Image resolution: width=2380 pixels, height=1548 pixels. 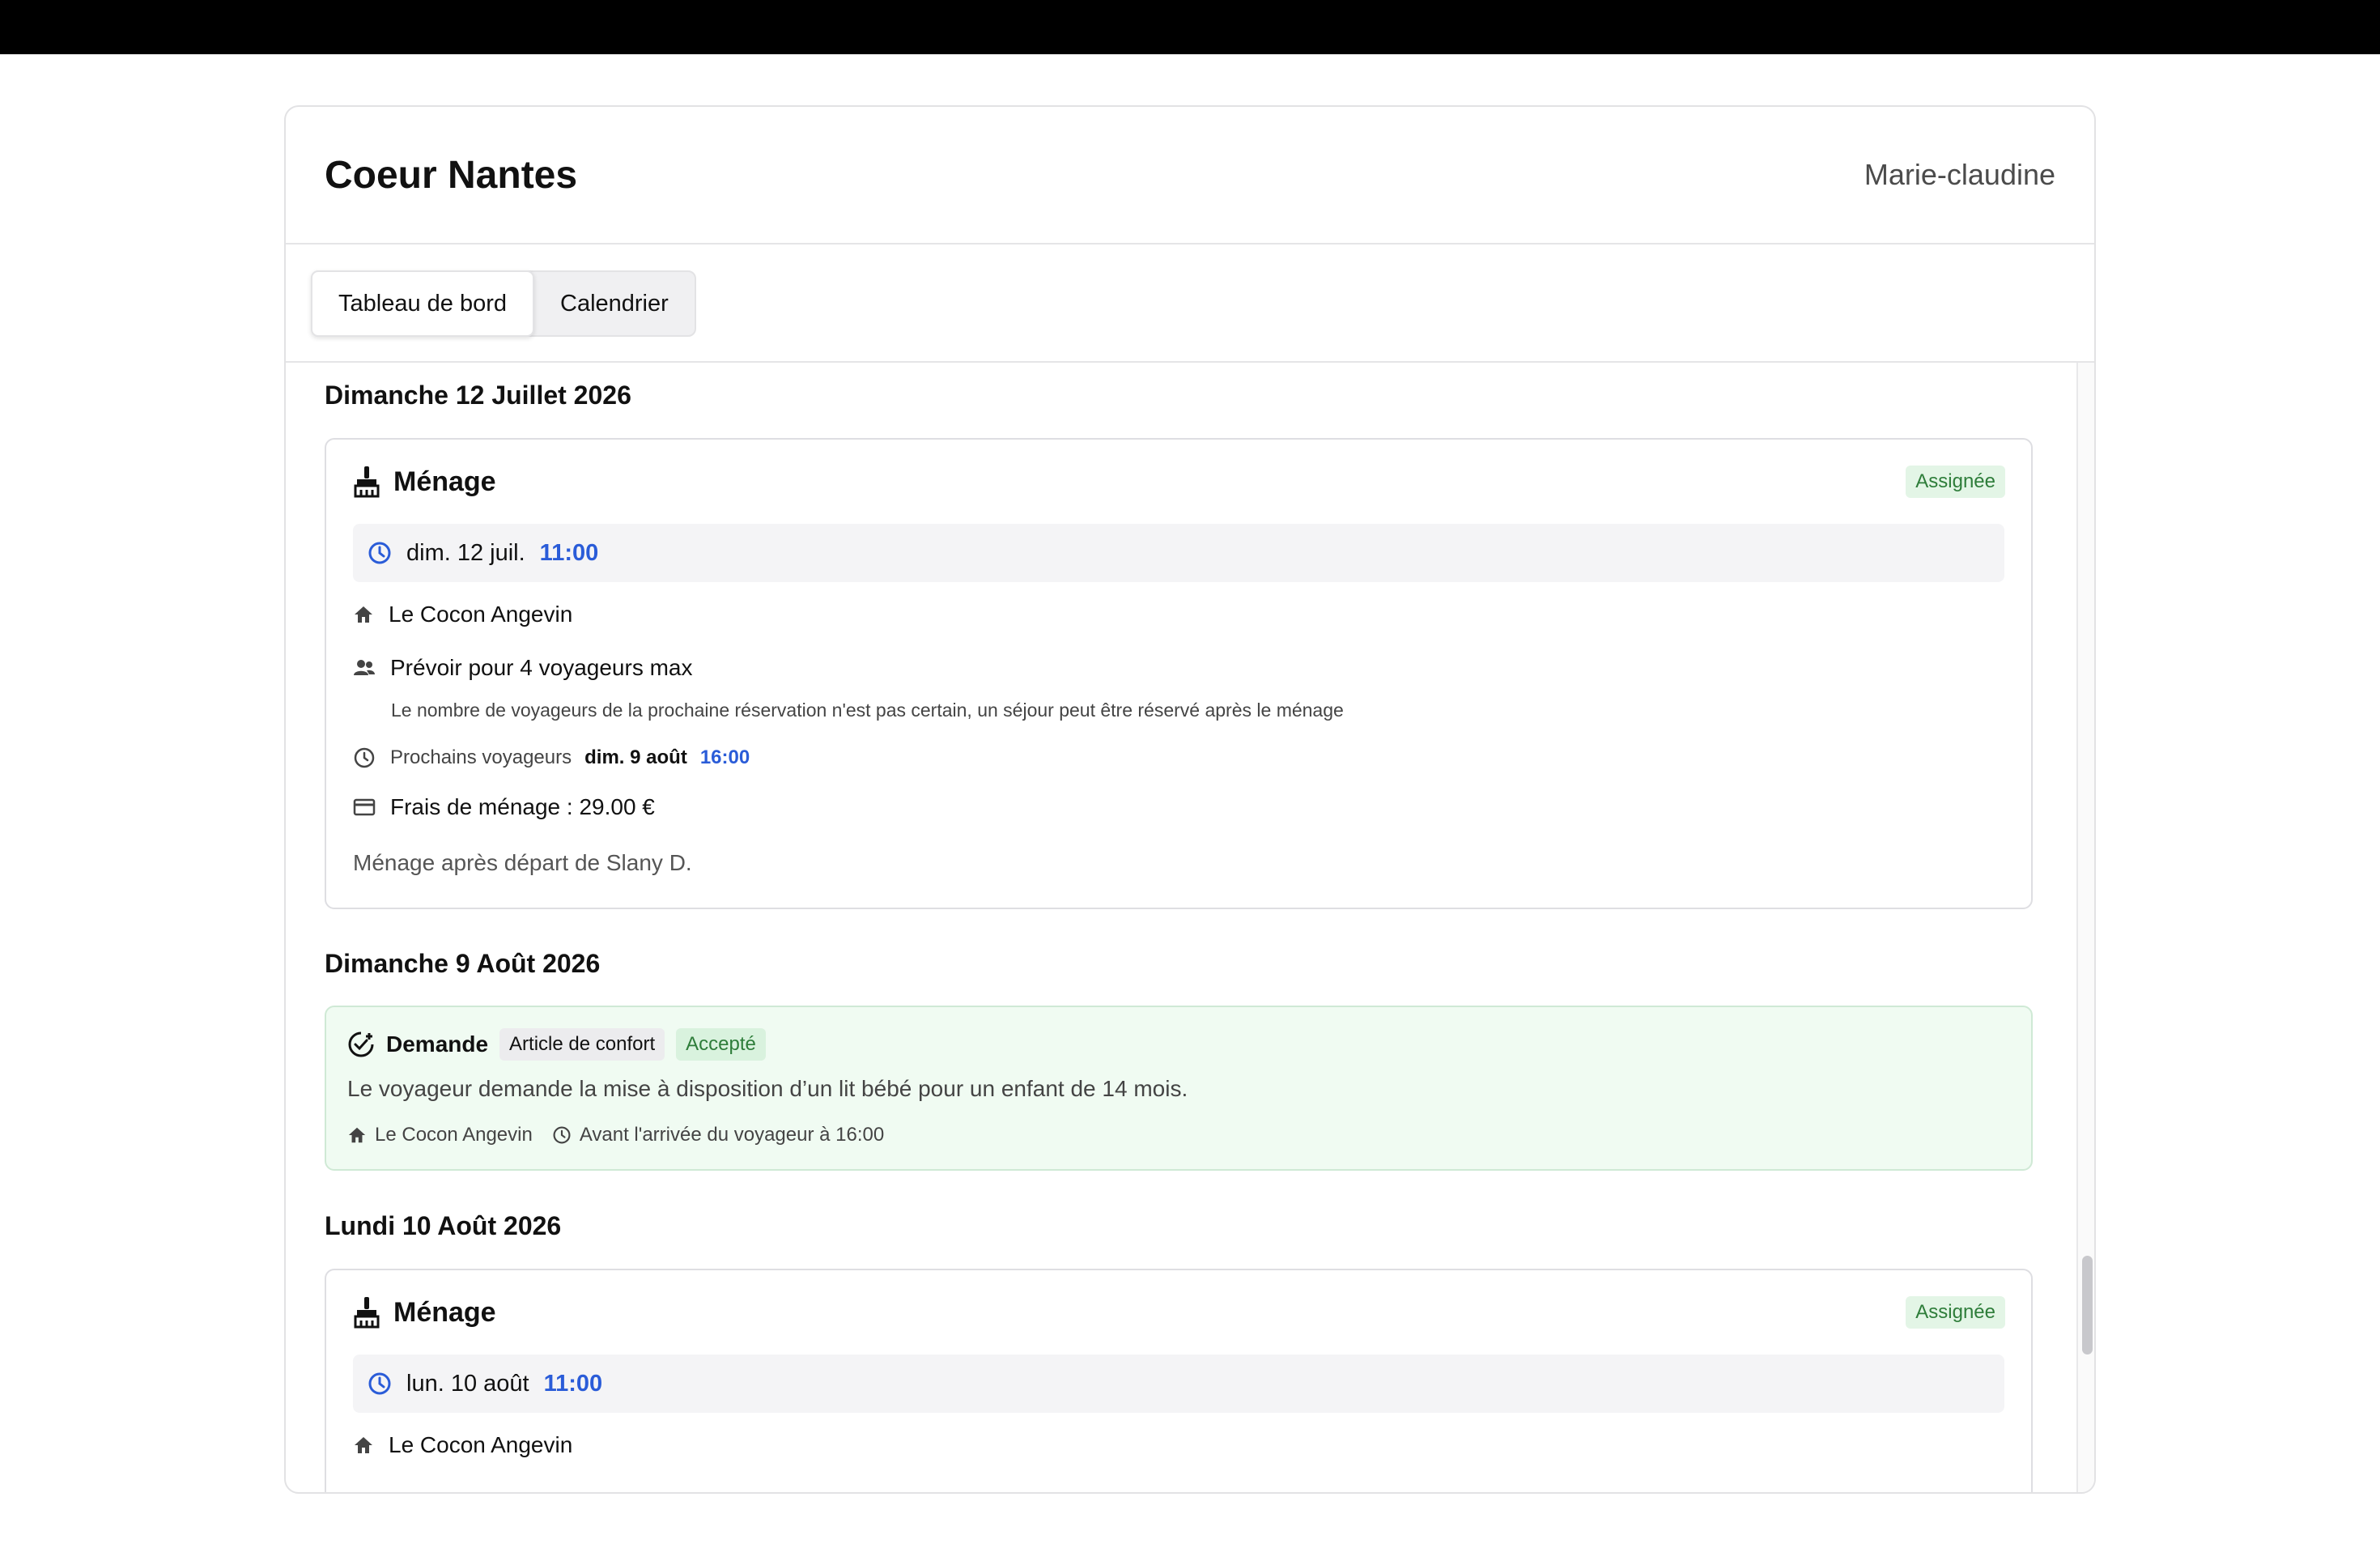 What do you see at coordinates (582, 1044) in the screenshot?
I see `request-category: Article de confort` at bounding box center [582, 1044].